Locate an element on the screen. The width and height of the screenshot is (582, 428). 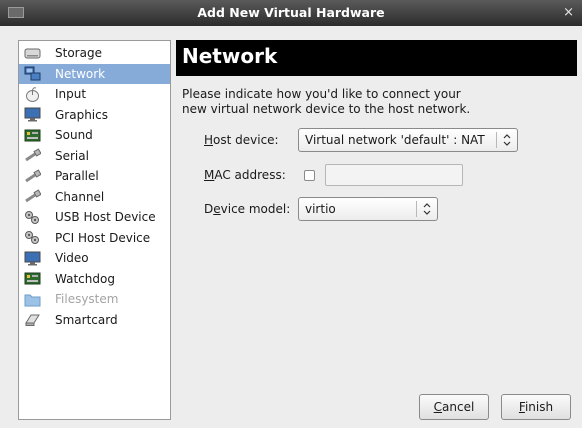
hardware-item-pci-host-device: PCI Host Device is located at coordinates (94, 238).